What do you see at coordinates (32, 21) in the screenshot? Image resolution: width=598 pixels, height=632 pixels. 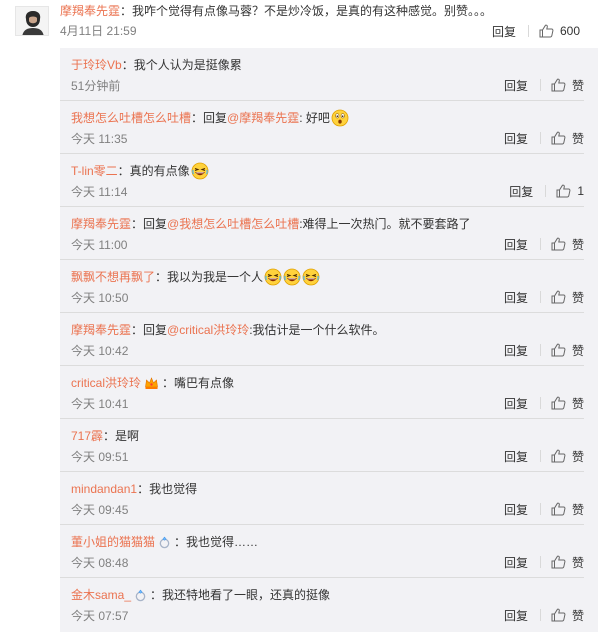 I see `avatar` at bounding box center [32, 21].